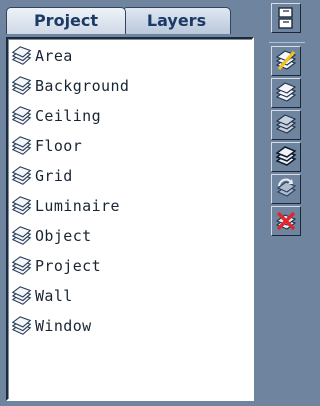  I want to click on list-item: Project, so click(131, 266).